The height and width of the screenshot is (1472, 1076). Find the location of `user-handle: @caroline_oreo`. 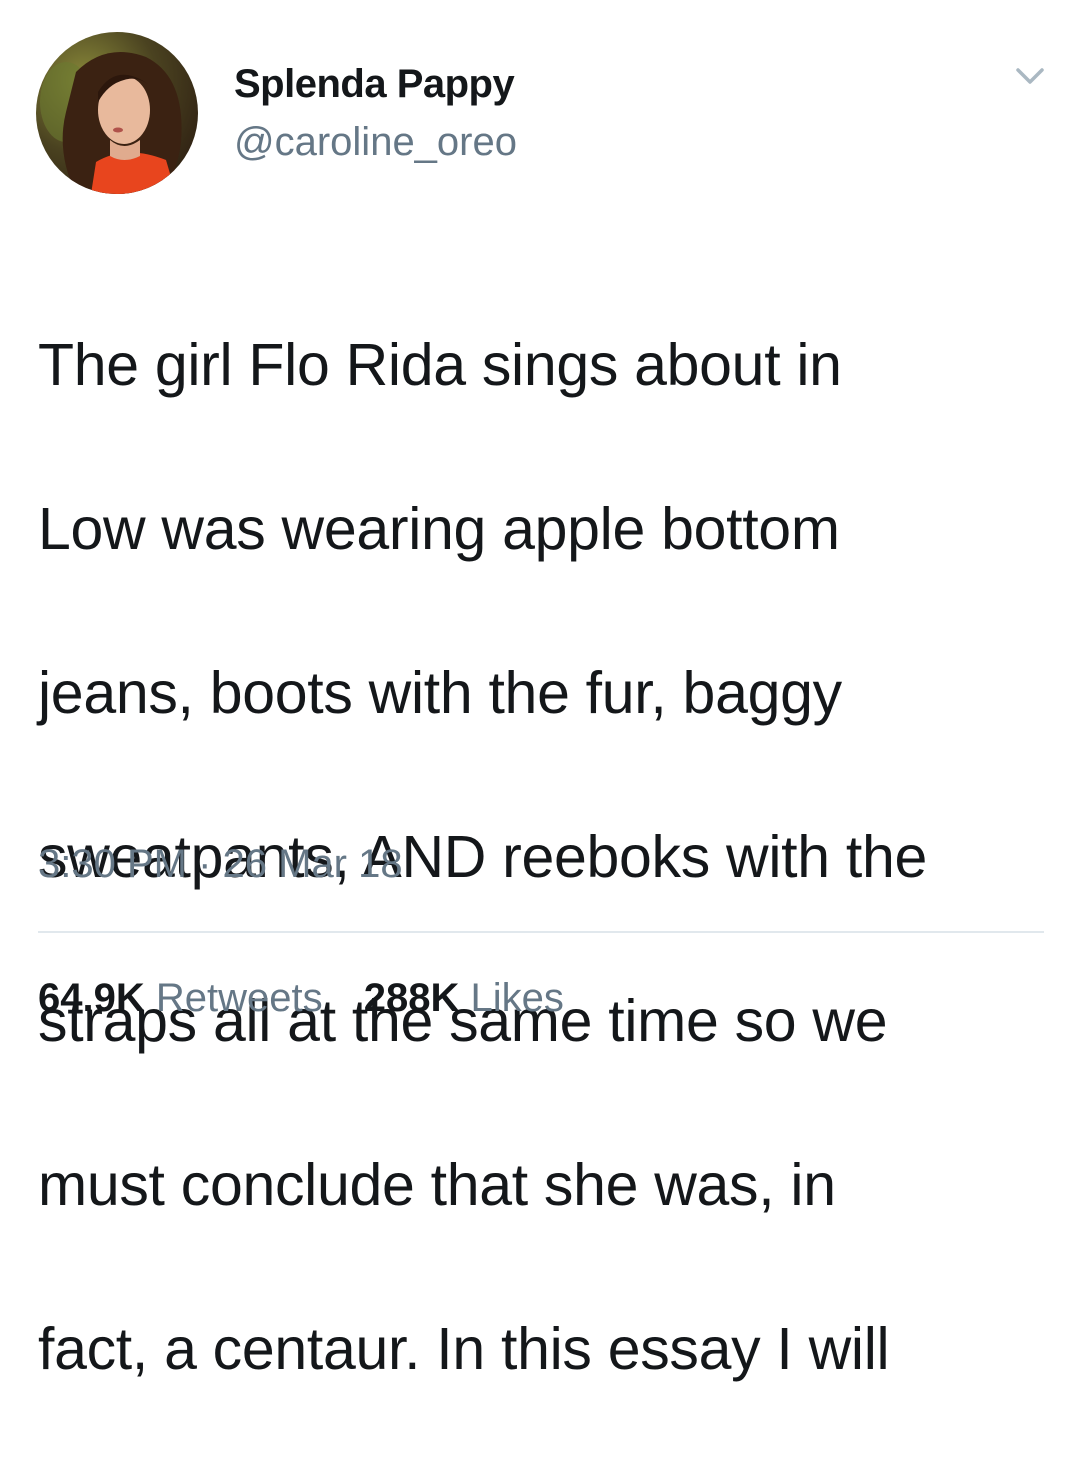

user-handle: @caroline_oreo is located at coordinates (375, 142).